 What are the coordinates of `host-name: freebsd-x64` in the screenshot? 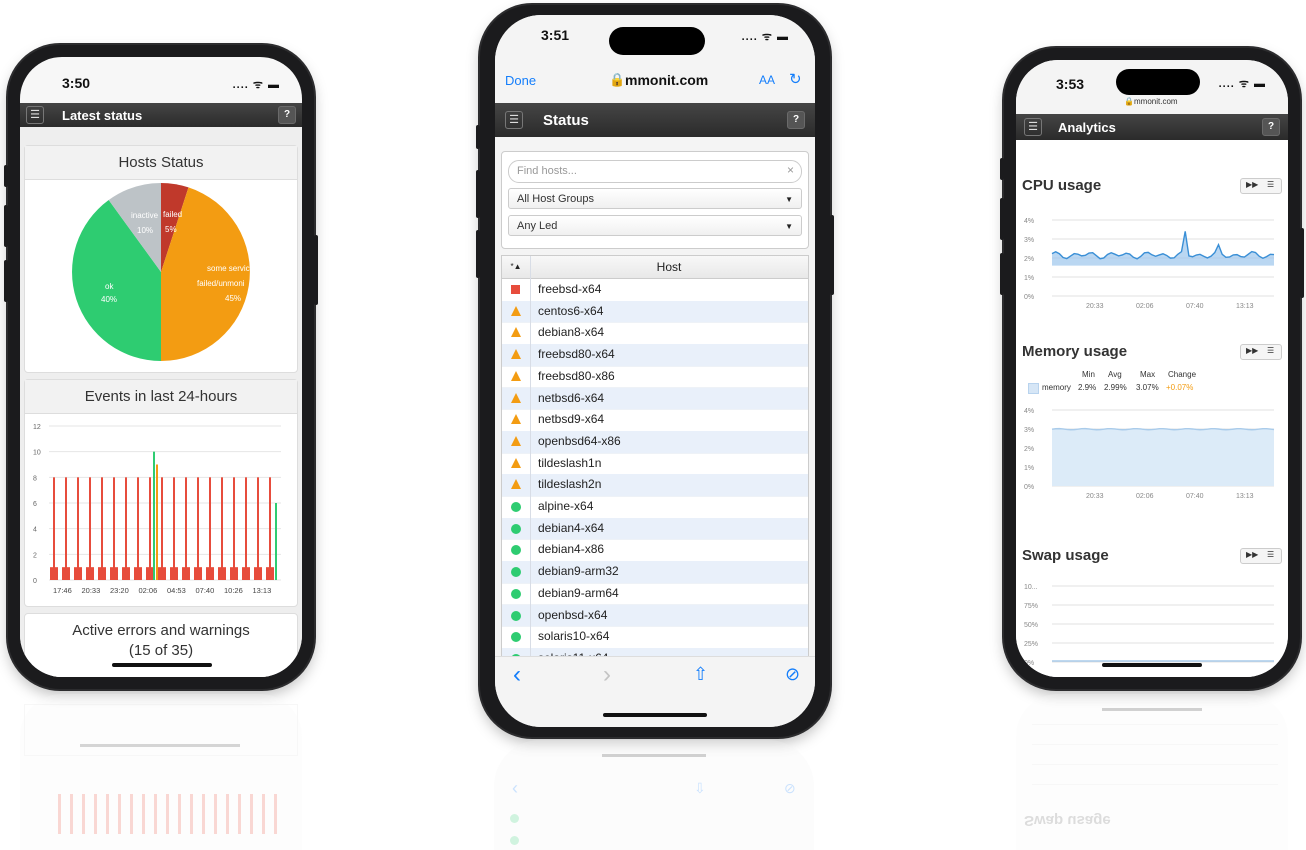 It's located at (569, 290).